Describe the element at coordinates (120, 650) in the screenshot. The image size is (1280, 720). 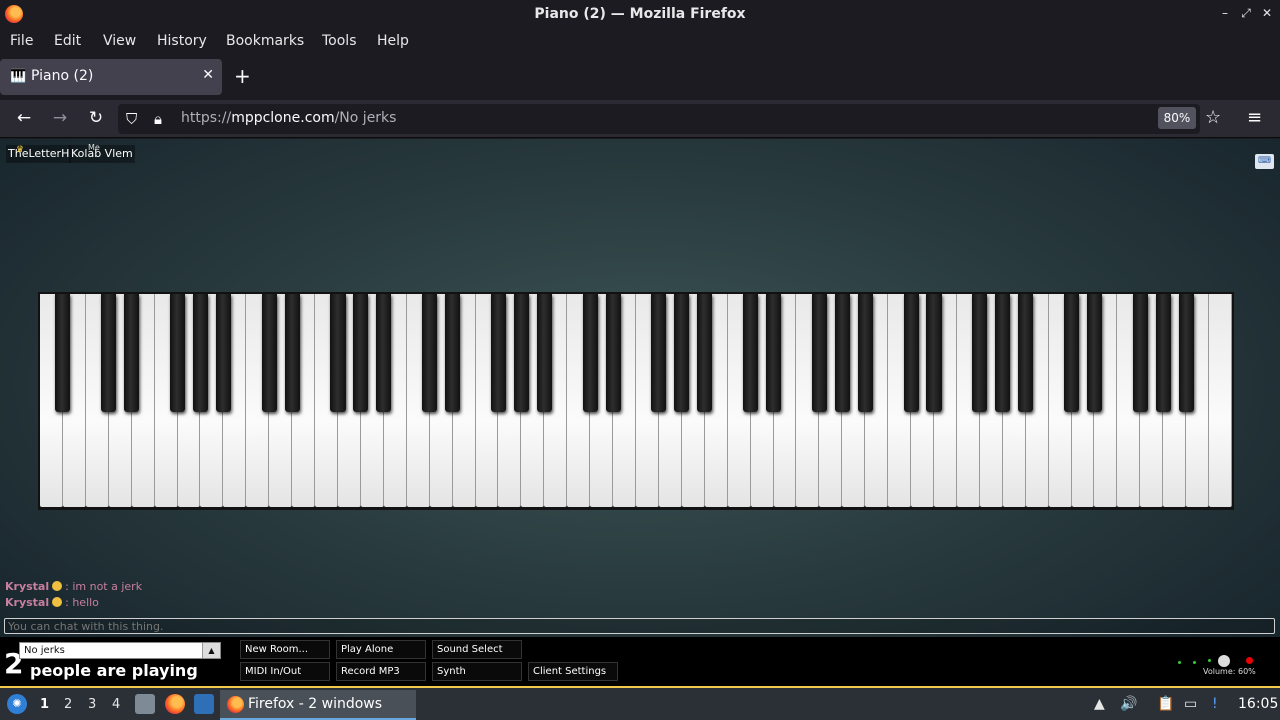
I see `room-select: No jerks ▲` at that location.